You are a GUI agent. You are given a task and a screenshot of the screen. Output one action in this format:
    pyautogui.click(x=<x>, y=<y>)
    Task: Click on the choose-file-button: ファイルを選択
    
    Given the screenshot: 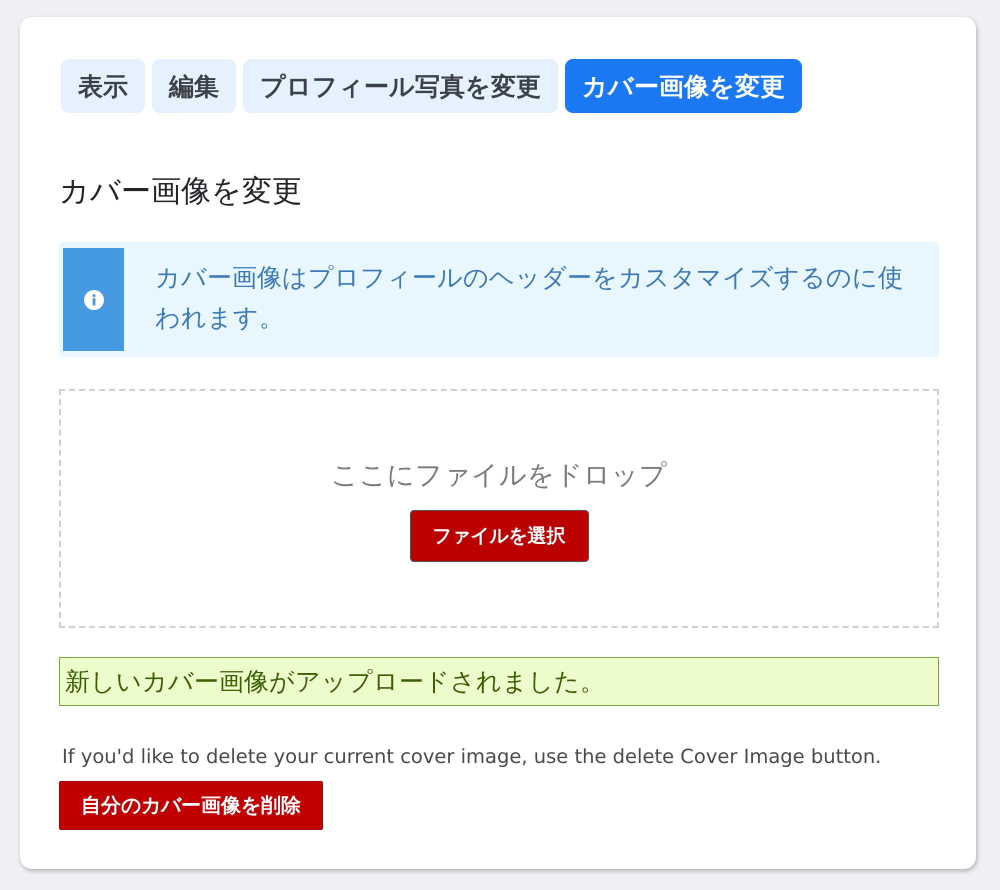 What is the action you would take?
    pyautogui.click(x=499, y=536)
    